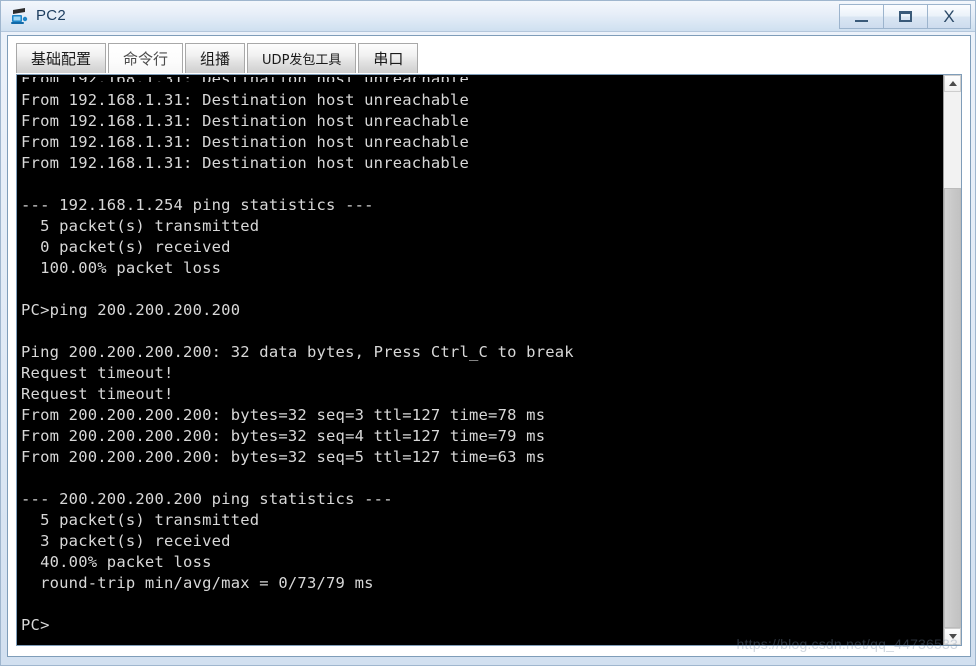  What do you see at coordinates (197, 583) in the screenshot?
I see `terminal-line: round-trip min/avg/max = 0/73/79 ms` at bounding box center [197, 583].